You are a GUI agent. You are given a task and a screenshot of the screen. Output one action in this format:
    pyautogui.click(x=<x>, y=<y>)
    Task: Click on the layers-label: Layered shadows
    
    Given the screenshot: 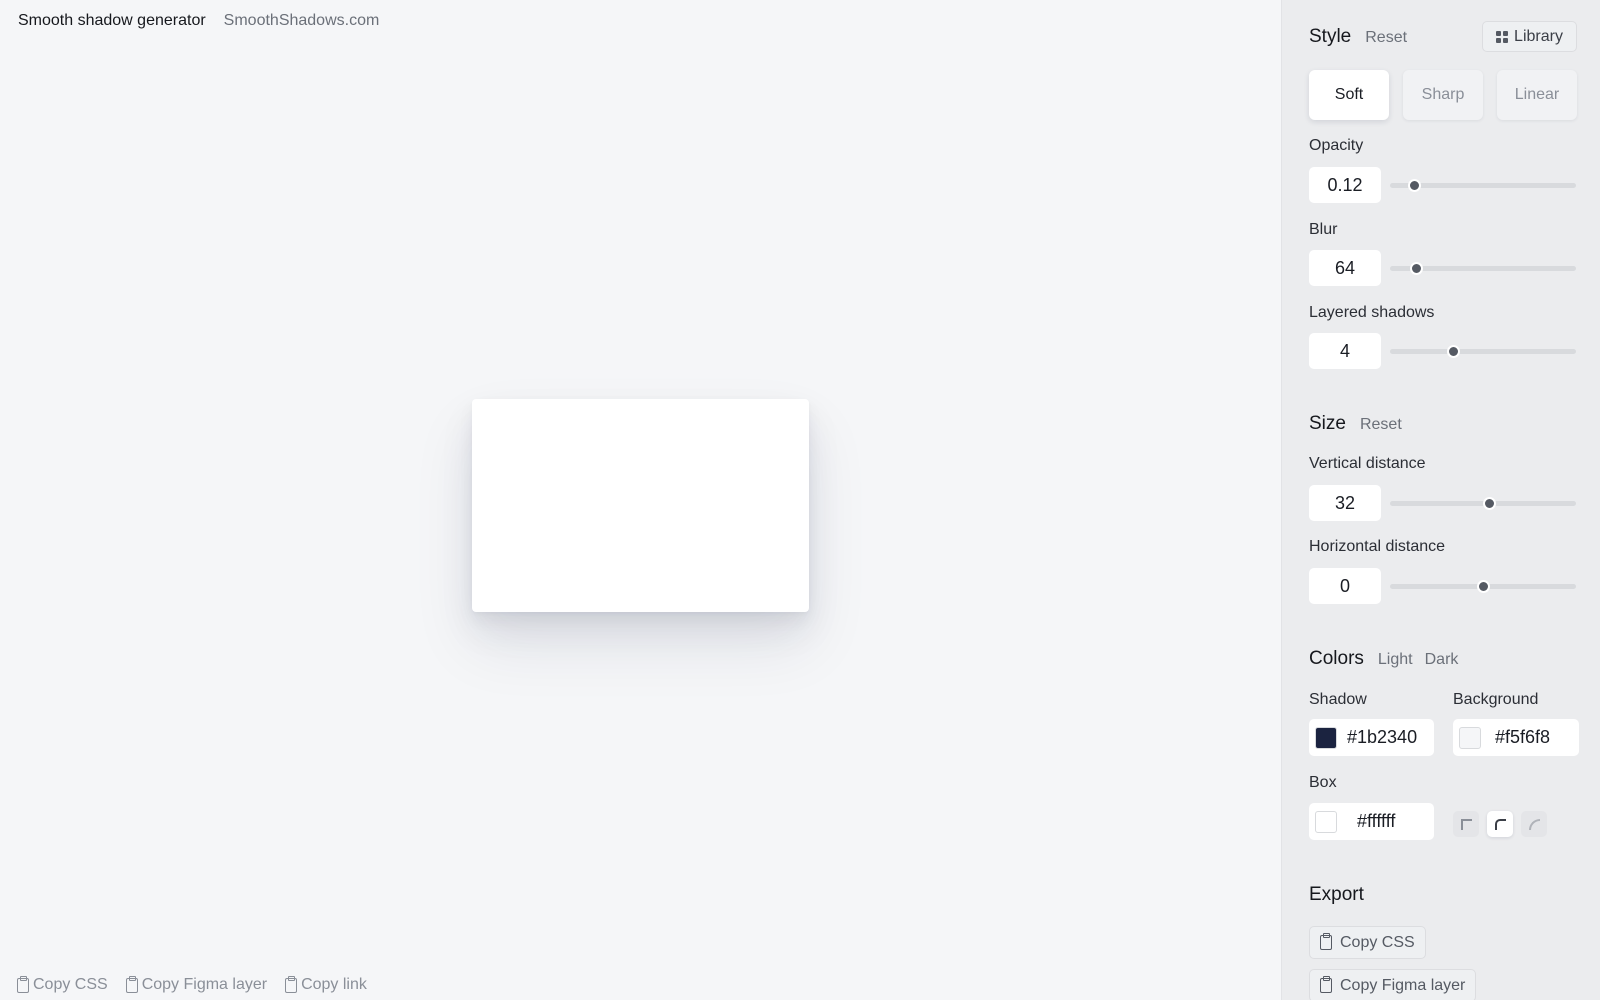 What is the action you would take?
    pyautogui.click(x=1372, y=312)
    